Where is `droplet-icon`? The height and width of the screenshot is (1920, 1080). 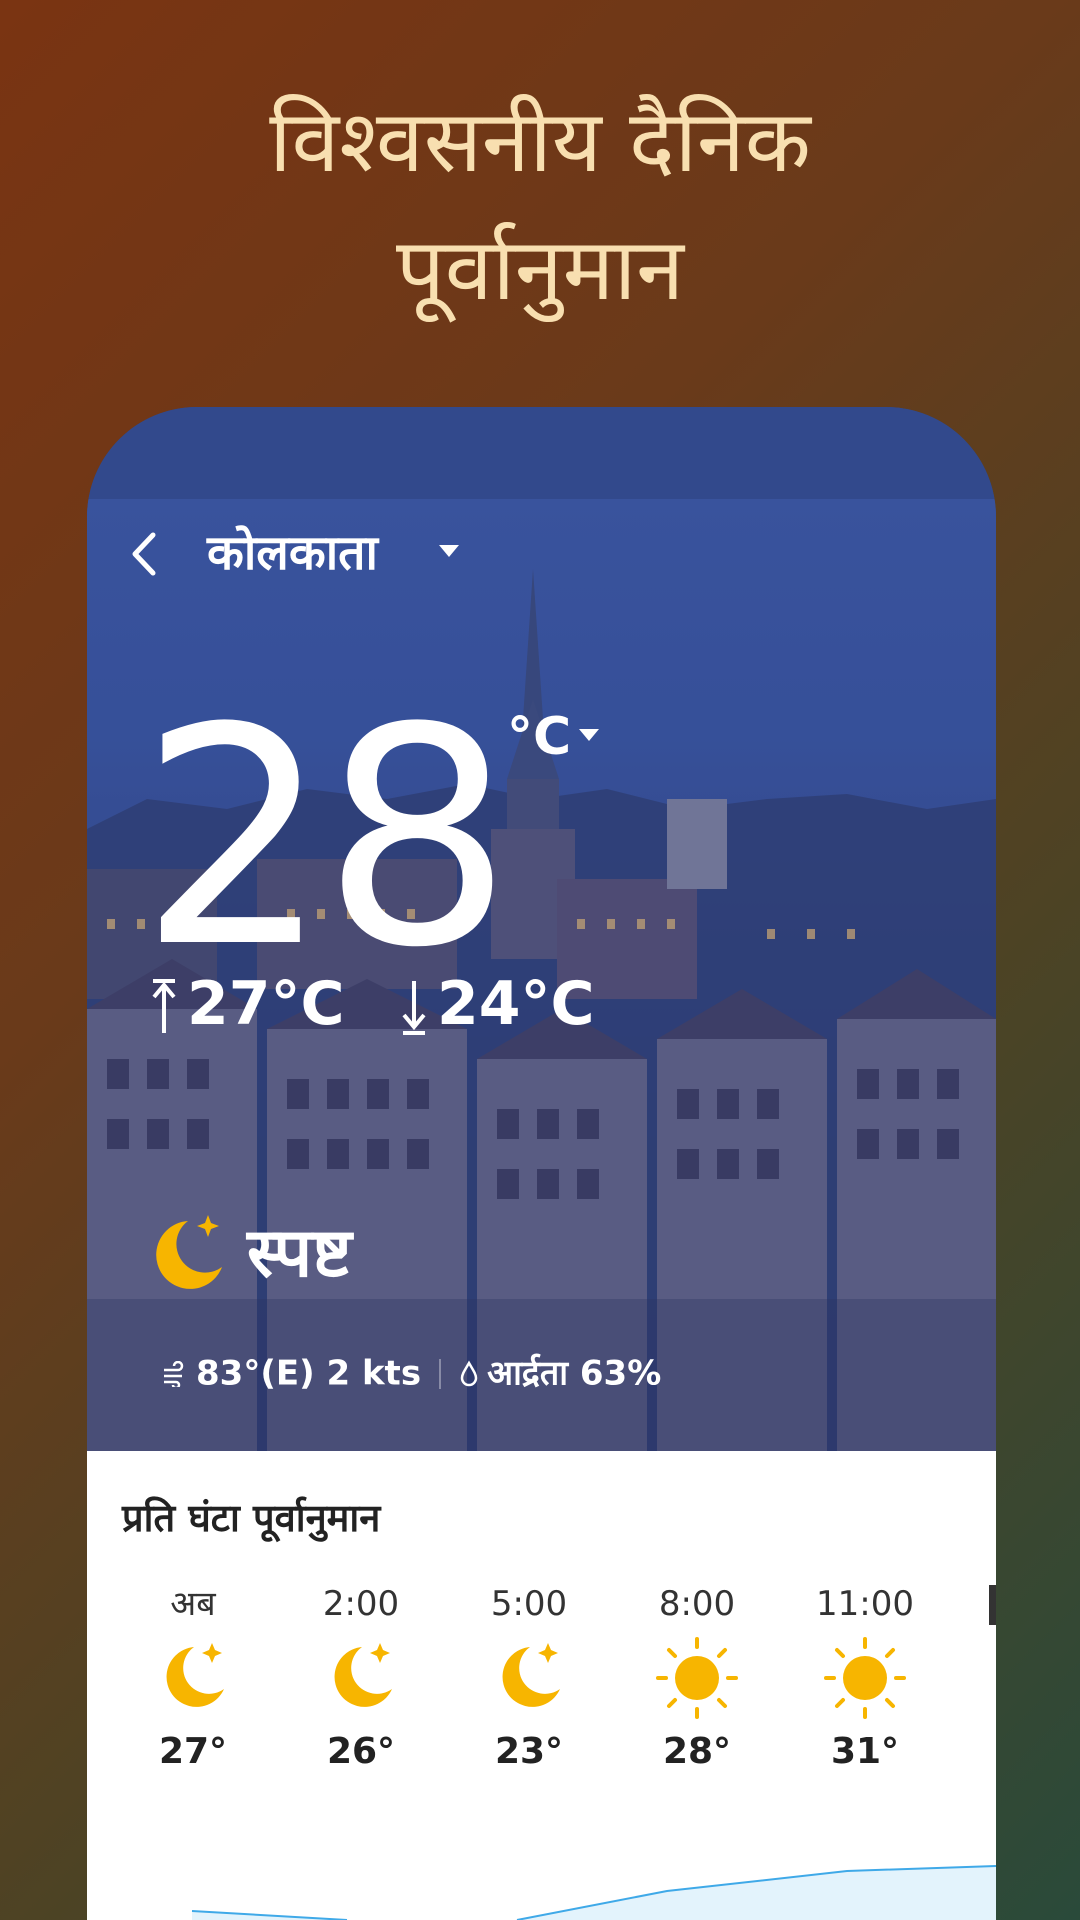
droplet-icon is located at coordinates (469, 1372).